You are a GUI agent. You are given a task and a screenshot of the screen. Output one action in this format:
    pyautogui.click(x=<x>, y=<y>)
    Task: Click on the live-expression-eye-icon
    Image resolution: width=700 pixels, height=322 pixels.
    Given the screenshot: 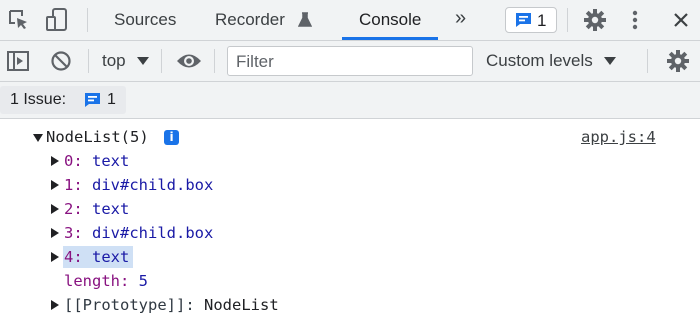 What is the action you would take?
    pyautogui.click(x=189, y=61)
    